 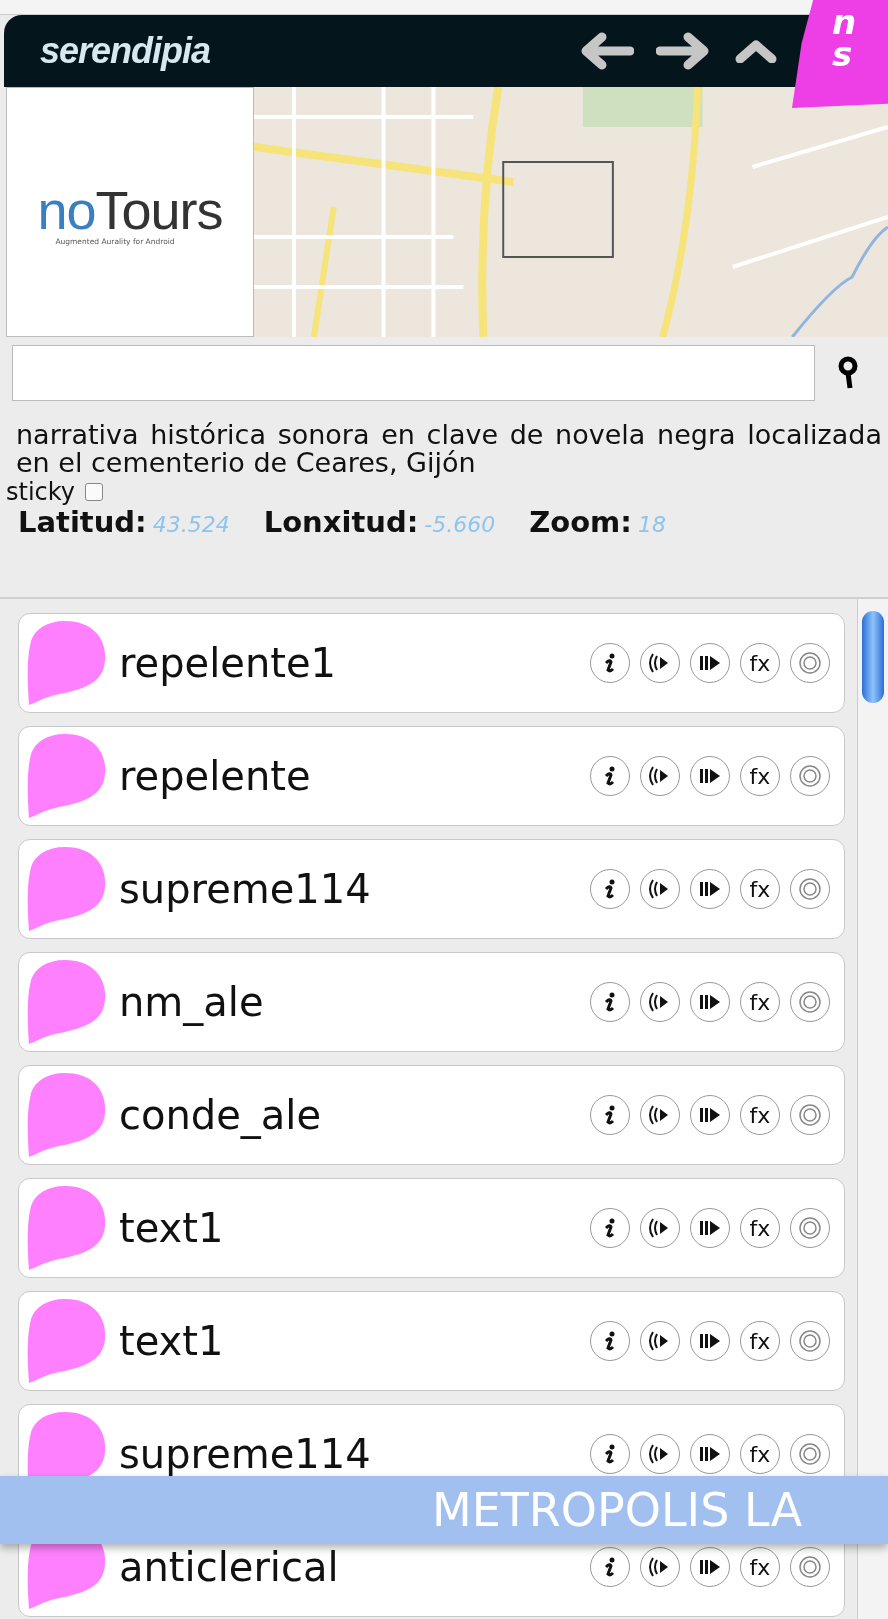 What do you see at coordinates (431, 889) in the screenshot?
I see `track-item: supreme114 fx` at bounding box center [431, 889].